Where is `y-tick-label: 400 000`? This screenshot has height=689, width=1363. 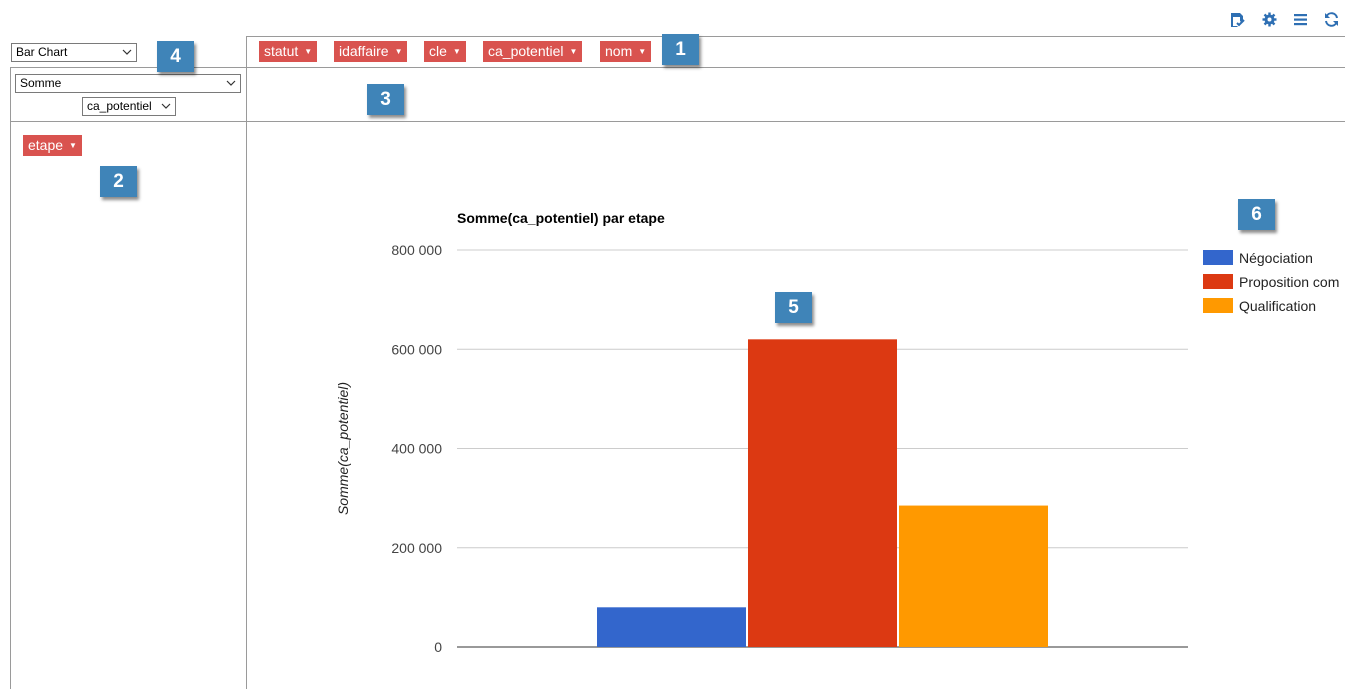
y-tick-label: 400 000 is located at coordinates (416, 449).